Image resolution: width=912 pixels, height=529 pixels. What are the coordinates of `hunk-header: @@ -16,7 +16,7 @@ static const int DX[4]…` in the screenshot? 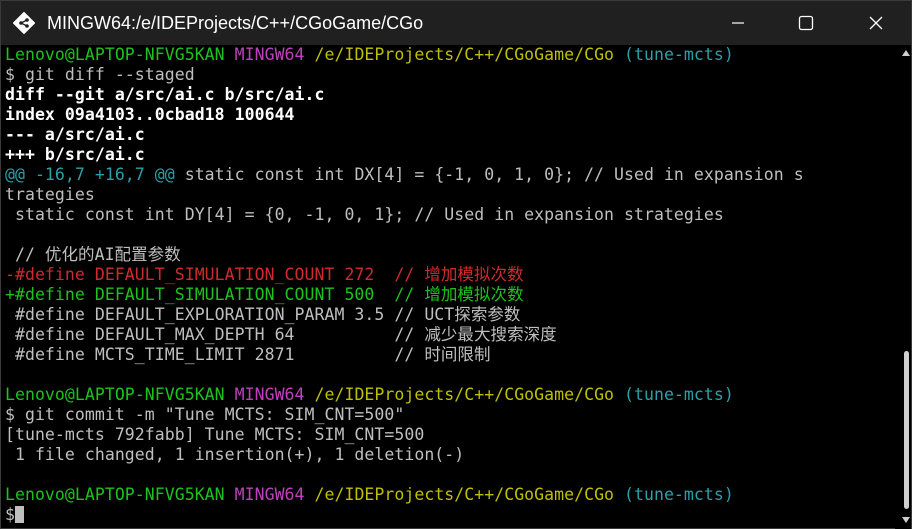 It's located at (445, 175).